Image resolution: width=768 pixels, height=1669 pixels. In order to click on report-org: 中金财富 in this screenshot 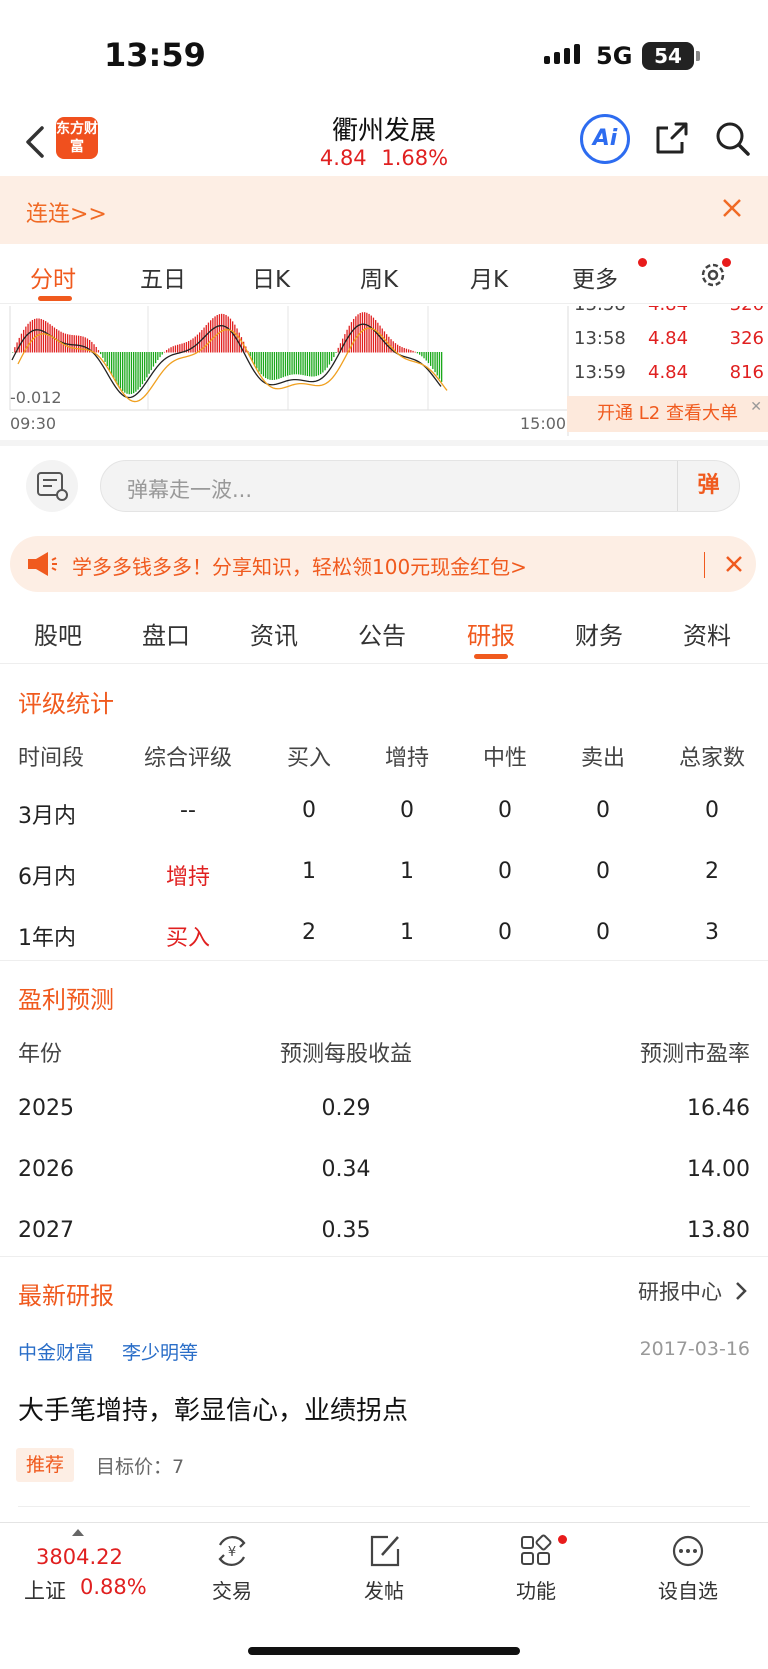, I will do `click(56, 1351)`.